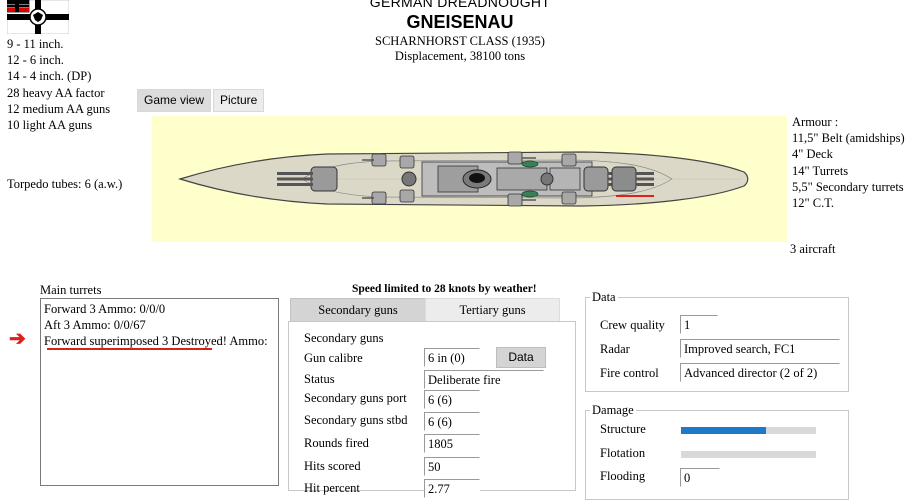 The height and width of the screenshot is (500, 921). I want to click on rounds-fired-label: Rounds fired, so click(336, 443).